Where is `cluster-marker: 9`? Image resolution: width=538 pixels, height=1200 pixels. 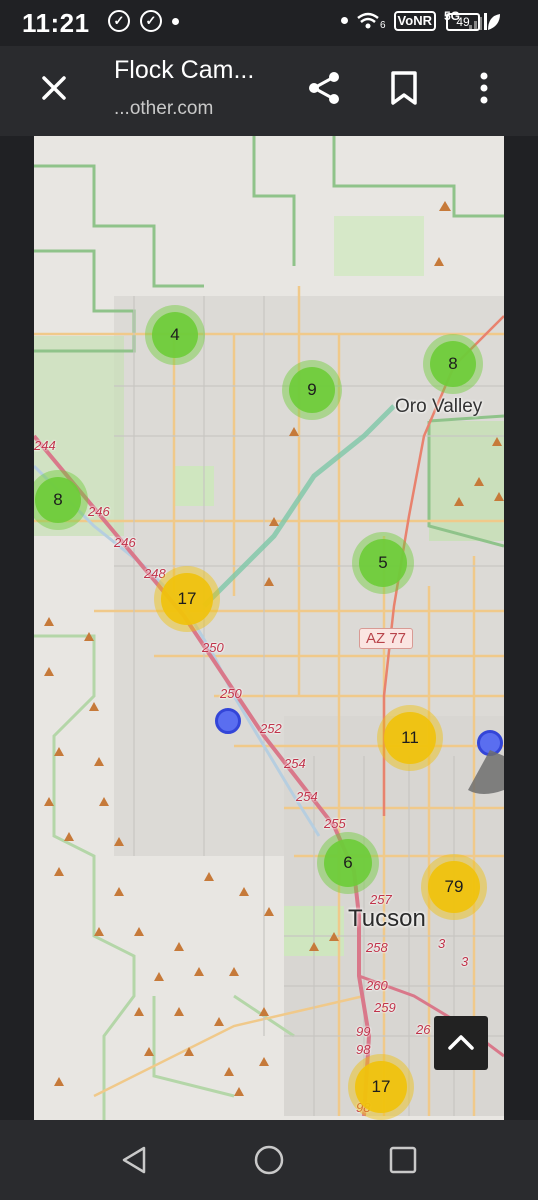 cluster-marker: 9 is located at coordinates (312, 390).